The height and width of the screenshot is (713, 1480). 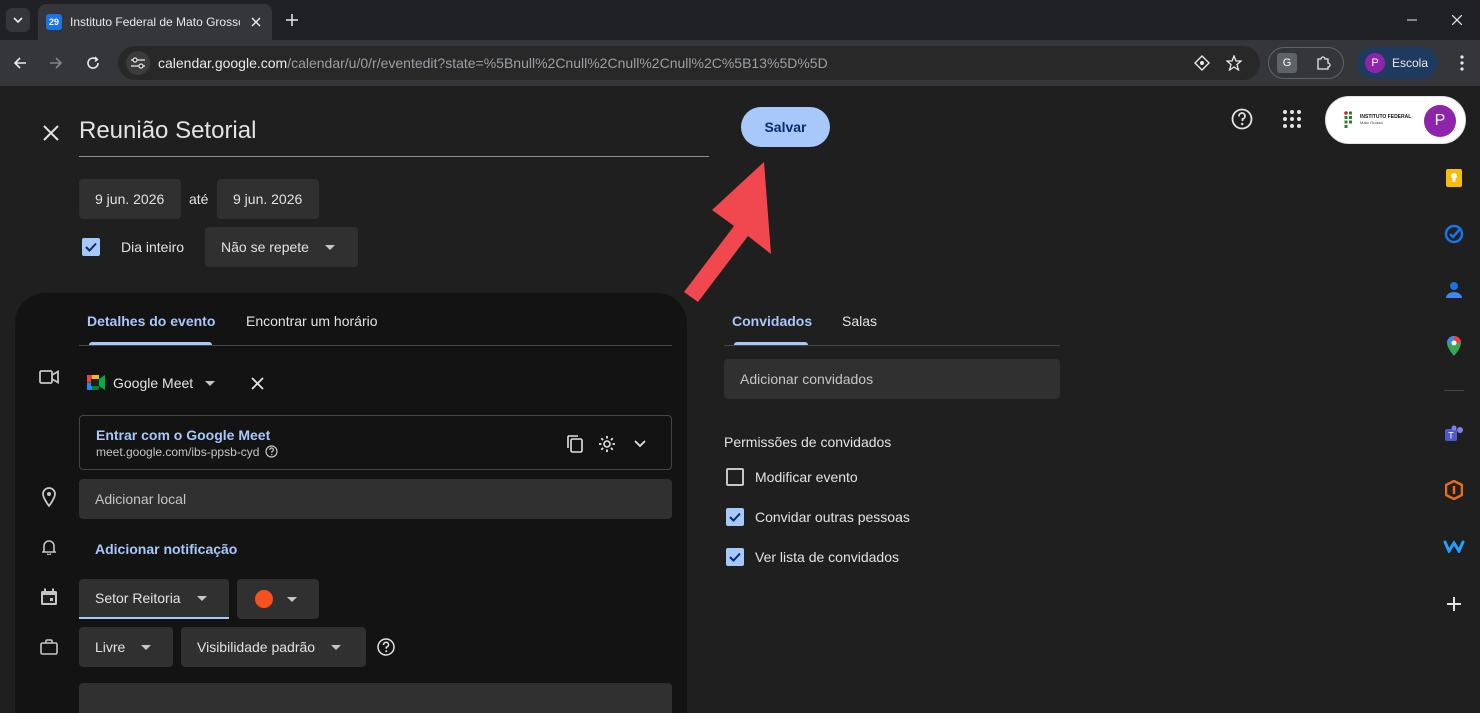 I want to click on org-logo-text: INSTITUTO FEDERAL Mato Grosso, so click(x=1385, y=120).